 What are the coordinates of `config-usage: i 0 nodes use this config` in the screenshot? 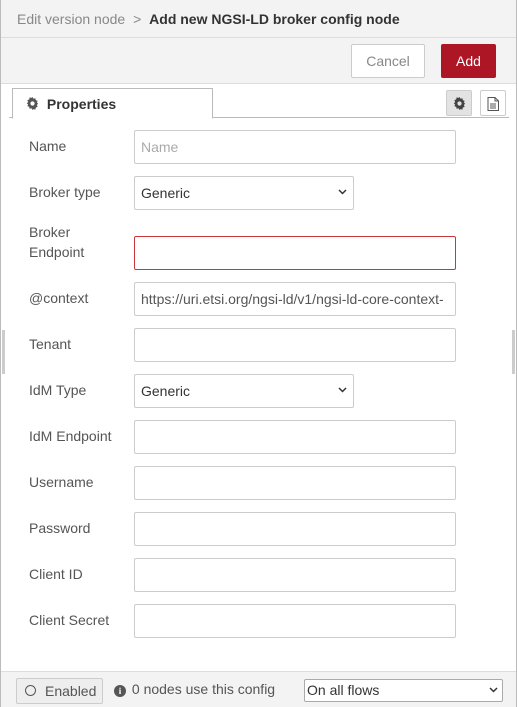 It's located at (194, 689).